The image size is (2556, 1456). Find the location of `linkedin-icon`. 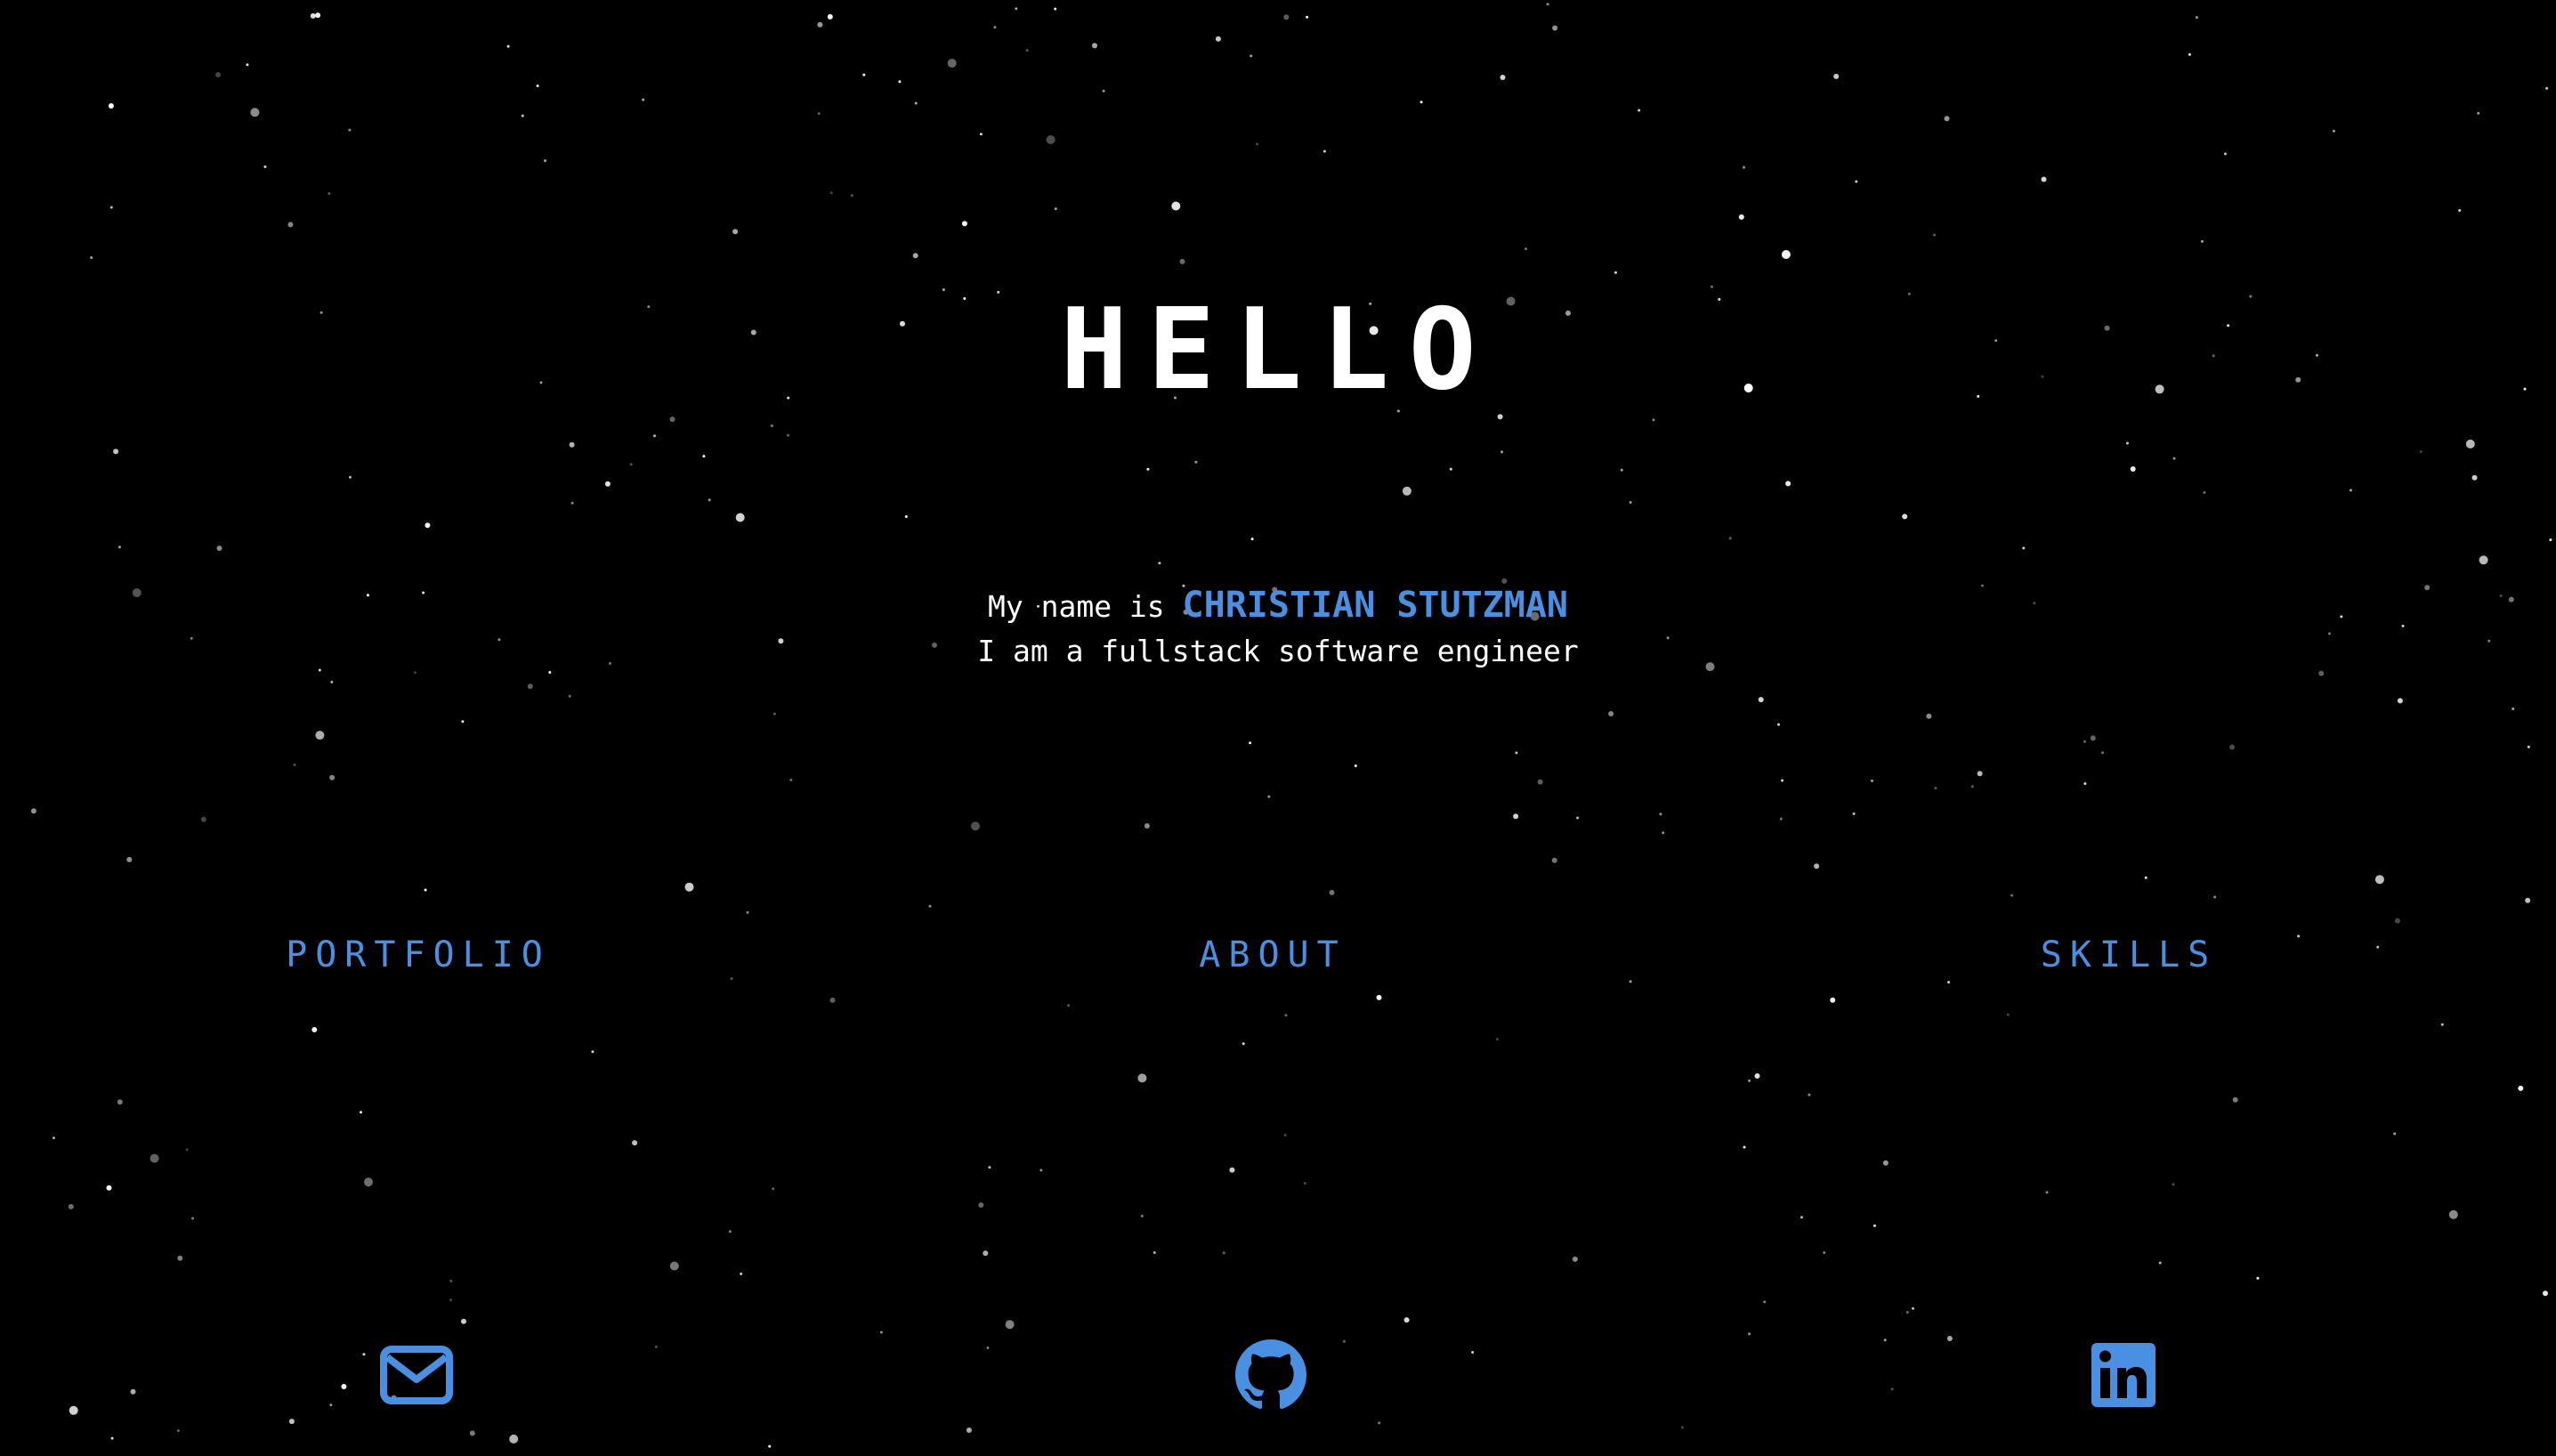

linkedin-icon is located at coordinates (2123, 1375).